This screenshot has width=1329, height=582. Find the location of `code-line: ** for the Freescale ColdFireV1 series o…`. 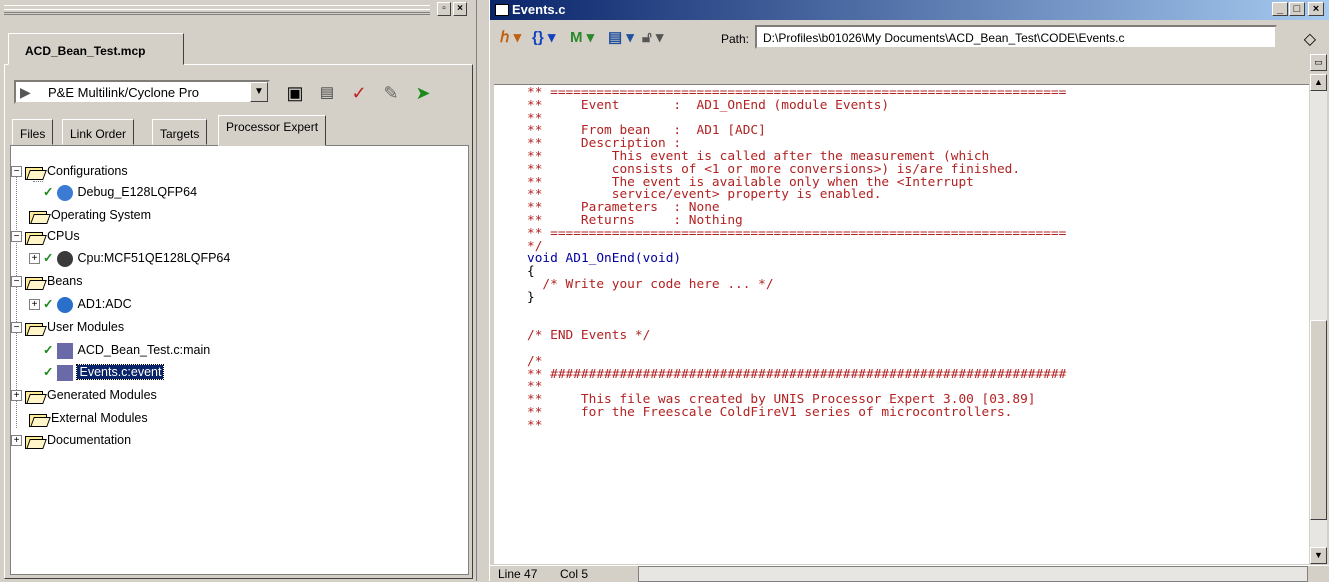

code-line: ** for the Freescale ColdFireV1 series o… is located at coordinates (770, 412).